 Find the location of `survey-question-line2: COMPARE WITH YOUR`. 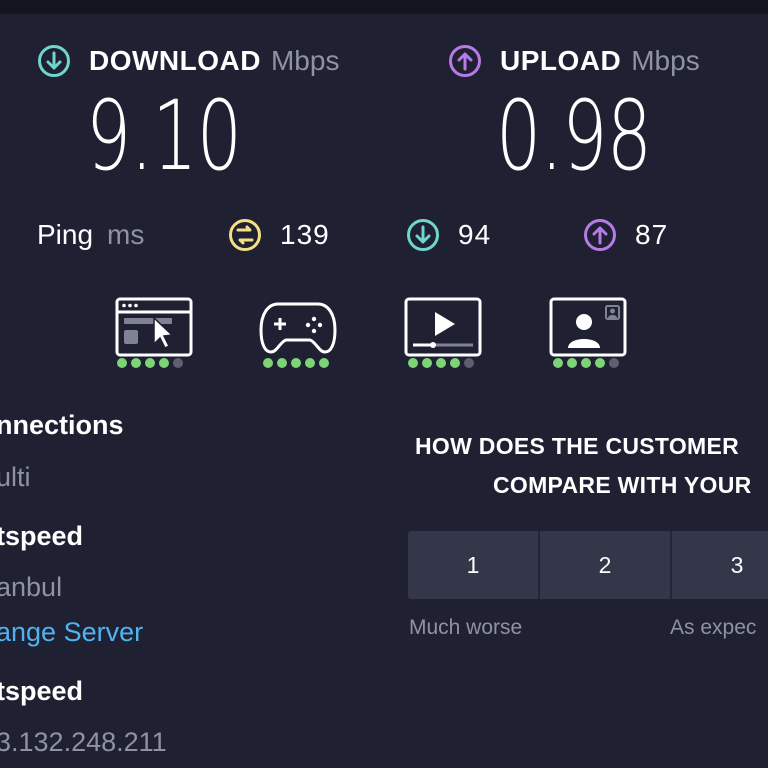

survey-question-line2: COMPARE WITH YOUR is located at coordinates (622, 485).